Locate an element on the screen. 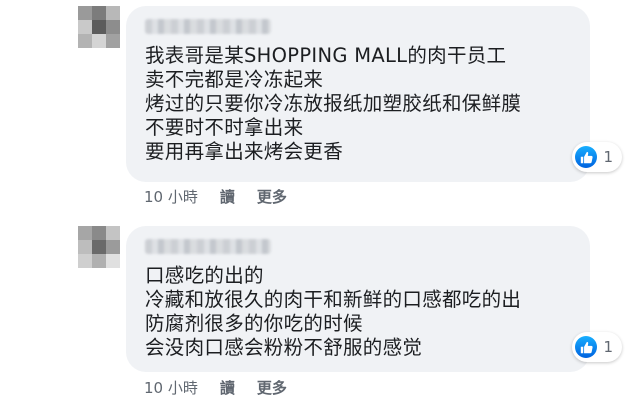 This screenshot has width=640, height=408. comment-text-line: 口感吃的出的 is located at coordinates (204, 275).